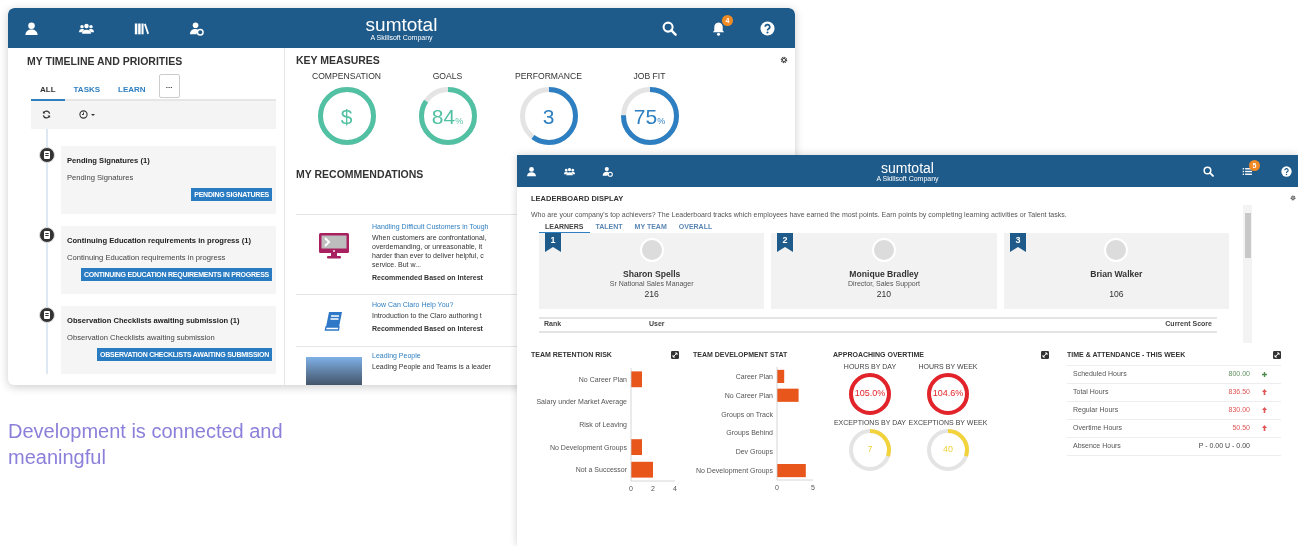 This screenshot has width=1298, height=546. Describe the element at coordinates (1247, 171) in the screenshot. I see `notifications-icon` at that location.